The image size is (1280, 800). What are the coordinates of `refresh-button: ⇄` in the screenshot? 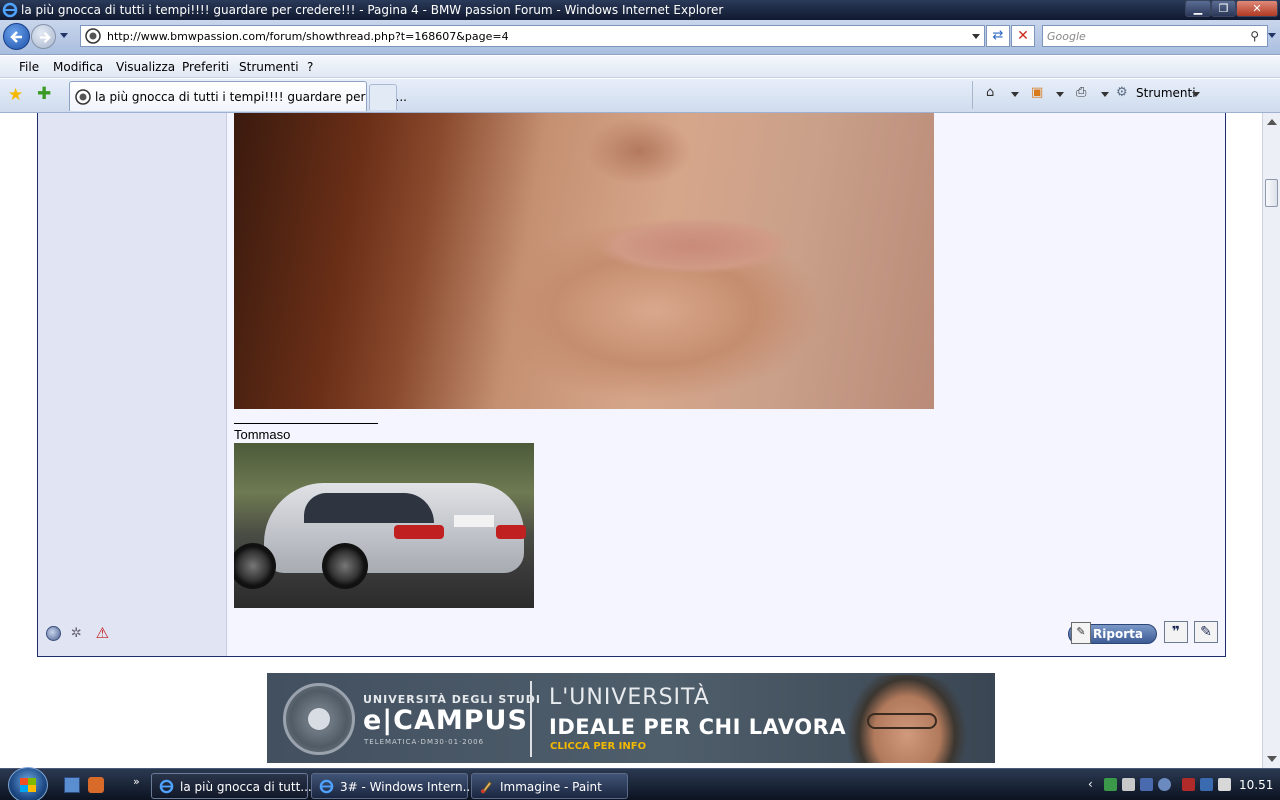 It's located at (998, 36).